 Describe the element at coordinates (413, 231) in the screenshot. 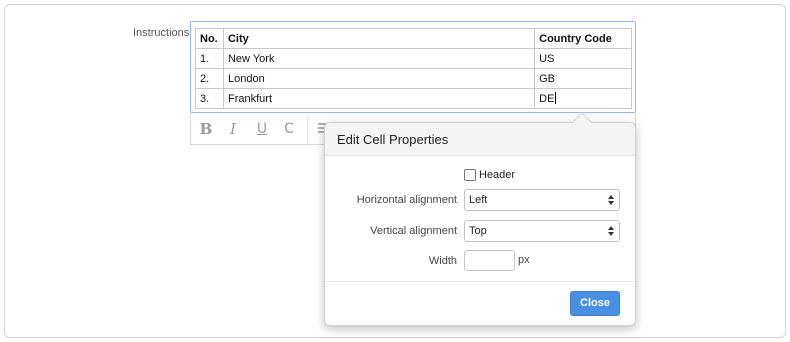

I see `vertical-alignment-label: Vertical alignment` at that location.